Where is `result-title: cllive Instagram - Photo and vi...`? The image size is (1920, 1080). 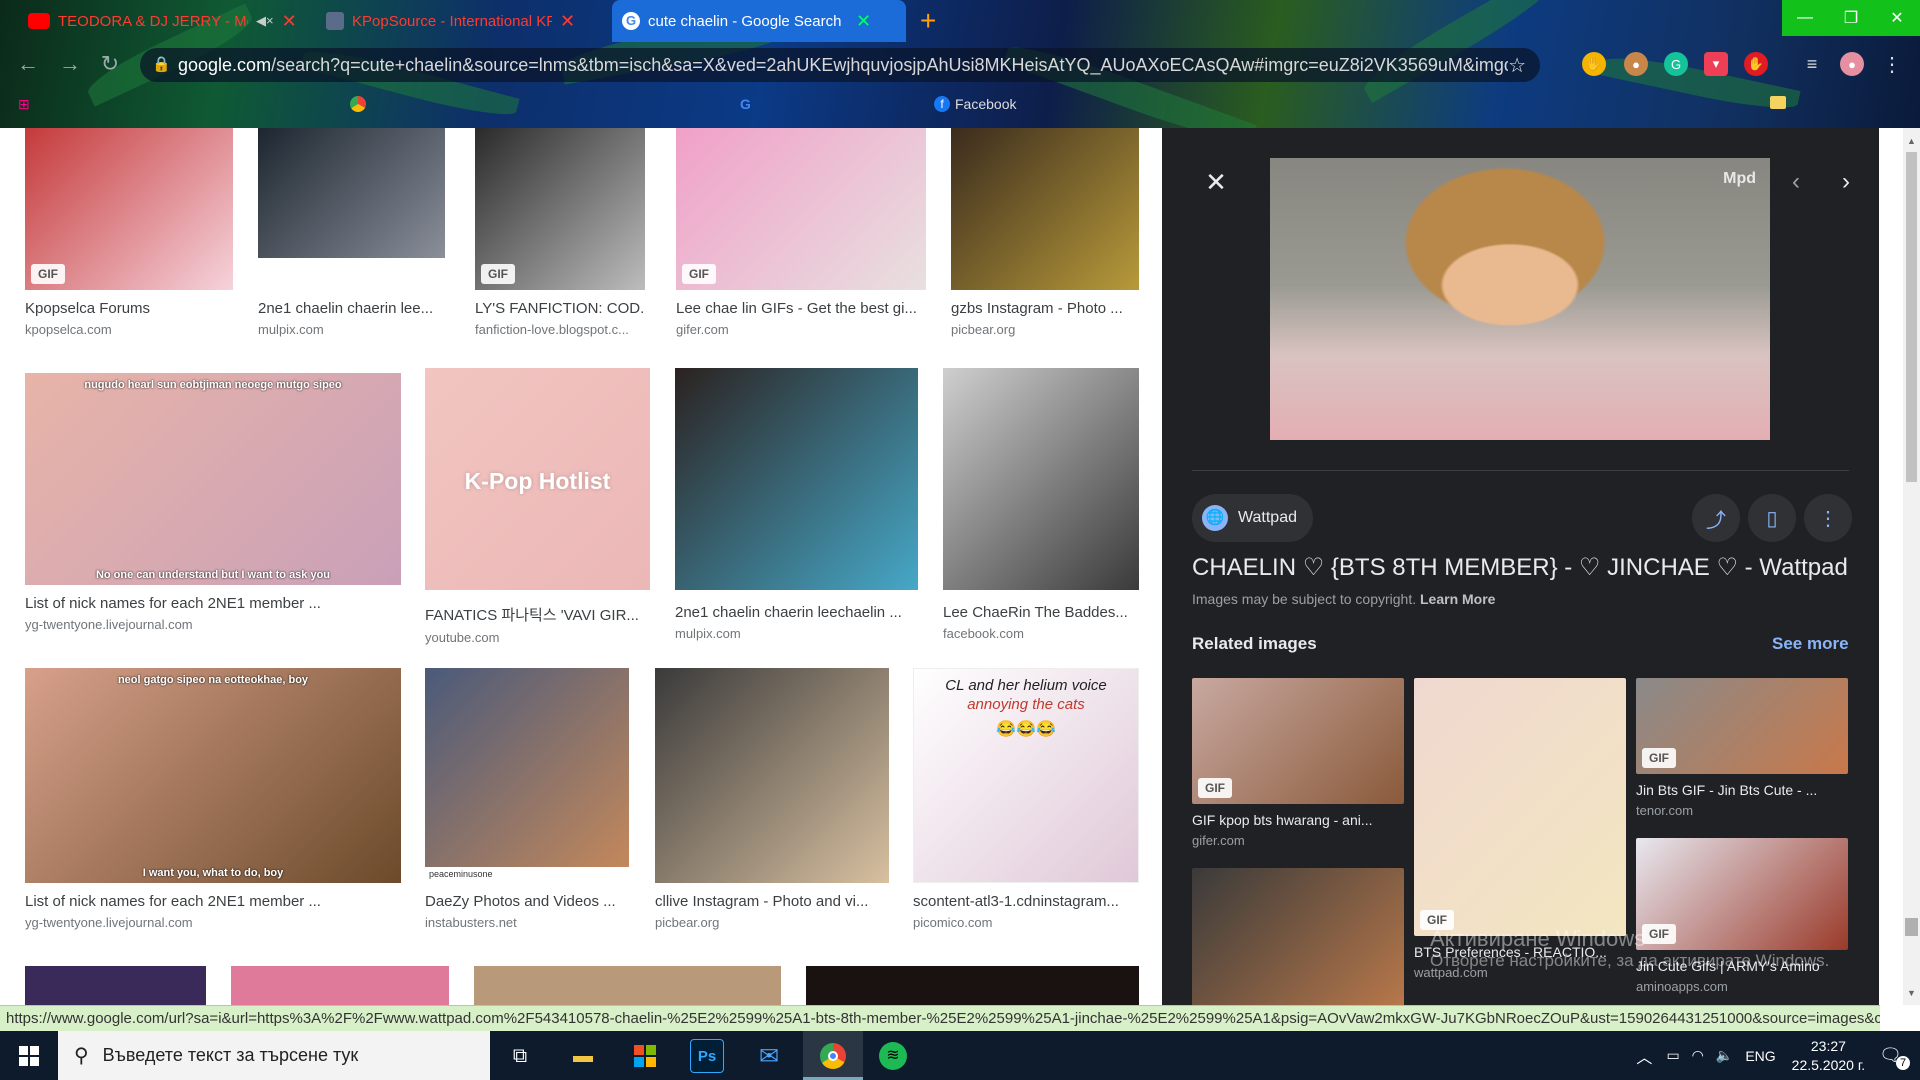 result-title: cllive Instagram - Photo and vi... is located at coordinates (772, 901).